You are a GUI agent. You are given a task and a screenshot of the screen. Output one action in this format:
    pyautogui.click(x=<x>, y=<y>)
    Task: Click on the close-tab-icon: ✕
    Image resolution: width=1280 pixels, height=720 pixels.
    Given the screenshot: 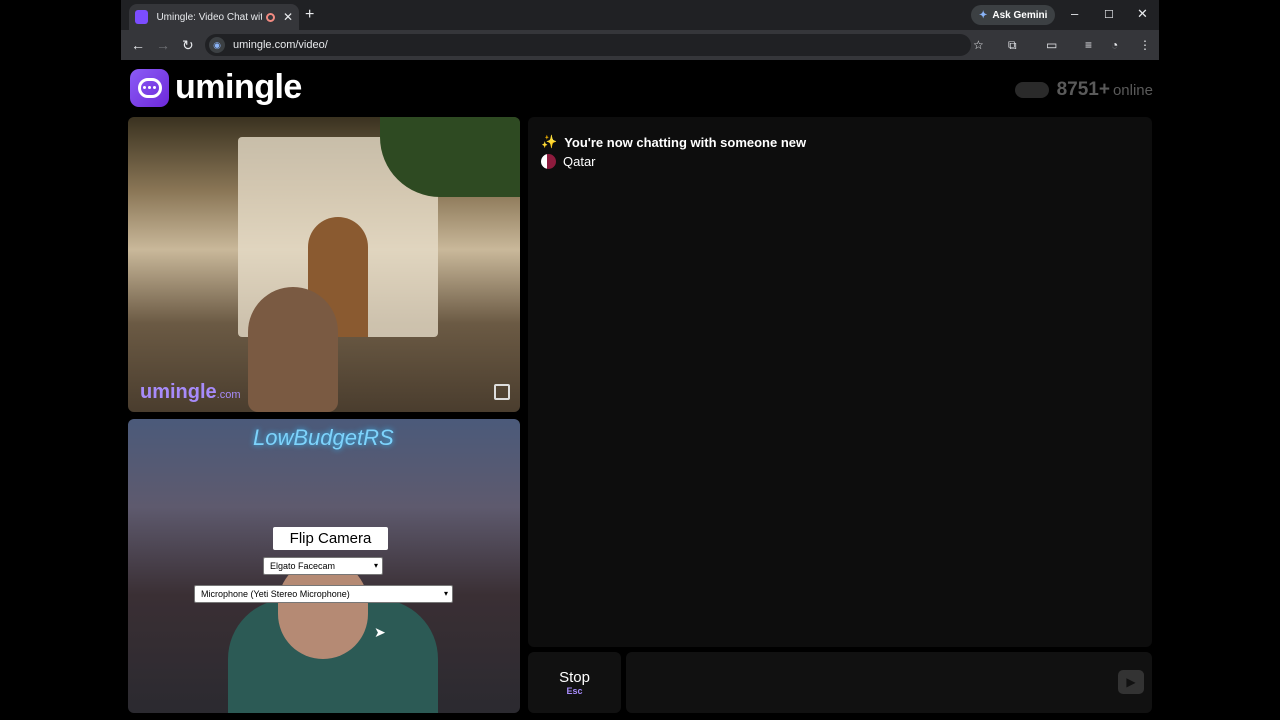 What is the action you would take?
    pyautogui.click(x=288, y=17)
    